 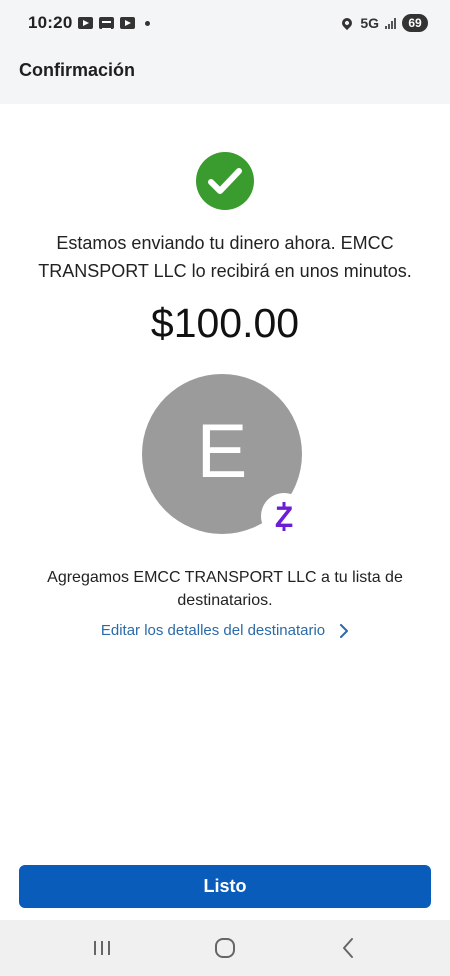 What do you see at coordinates (225, 181) in the screenshot?
I see `success-check-icon` at bounding box center [225, 181].